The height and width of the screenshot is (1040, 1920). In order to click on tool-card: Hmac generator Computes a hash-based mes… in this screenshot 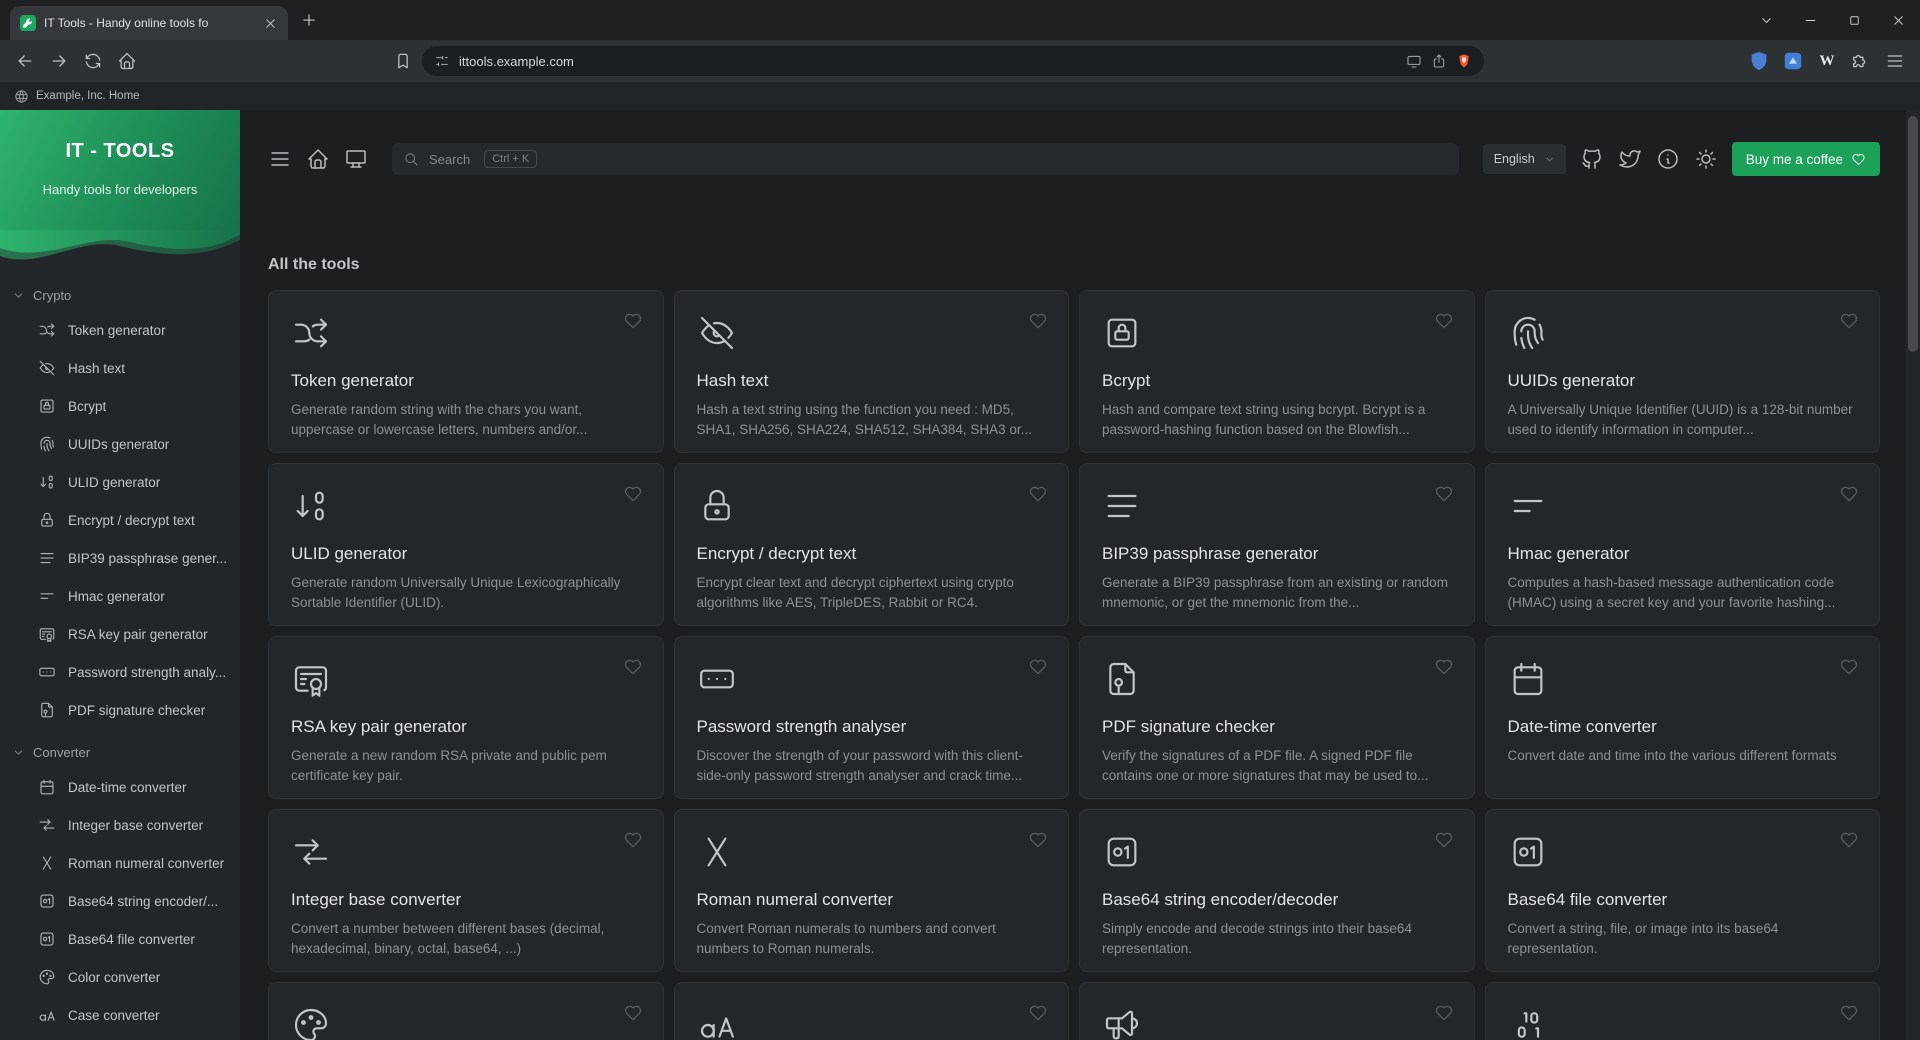, I will do `click(1682, 544)`.